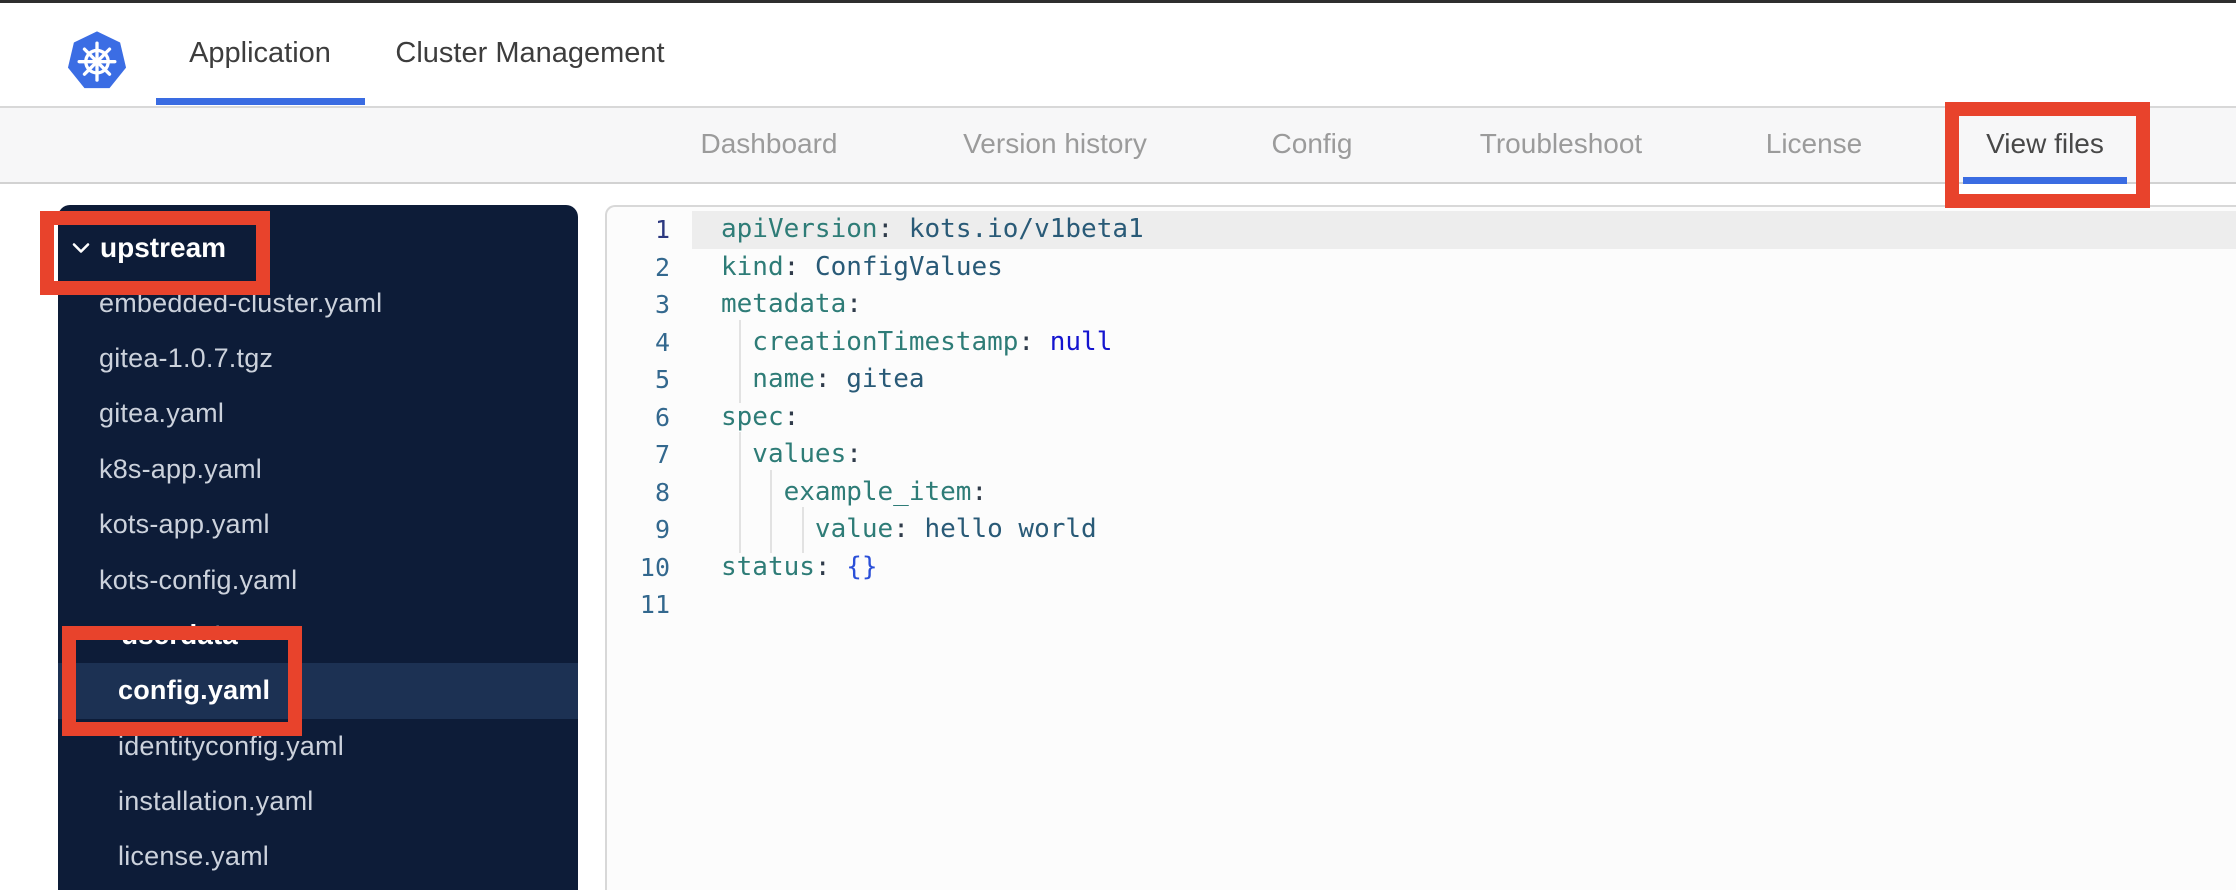 This screenshot has width=2236, height=890. What do you see at coordinates (186, 357) in the screenshot?
I see `file-label: gitea-1.0.7.tgz` at bounding box center [186, 357].